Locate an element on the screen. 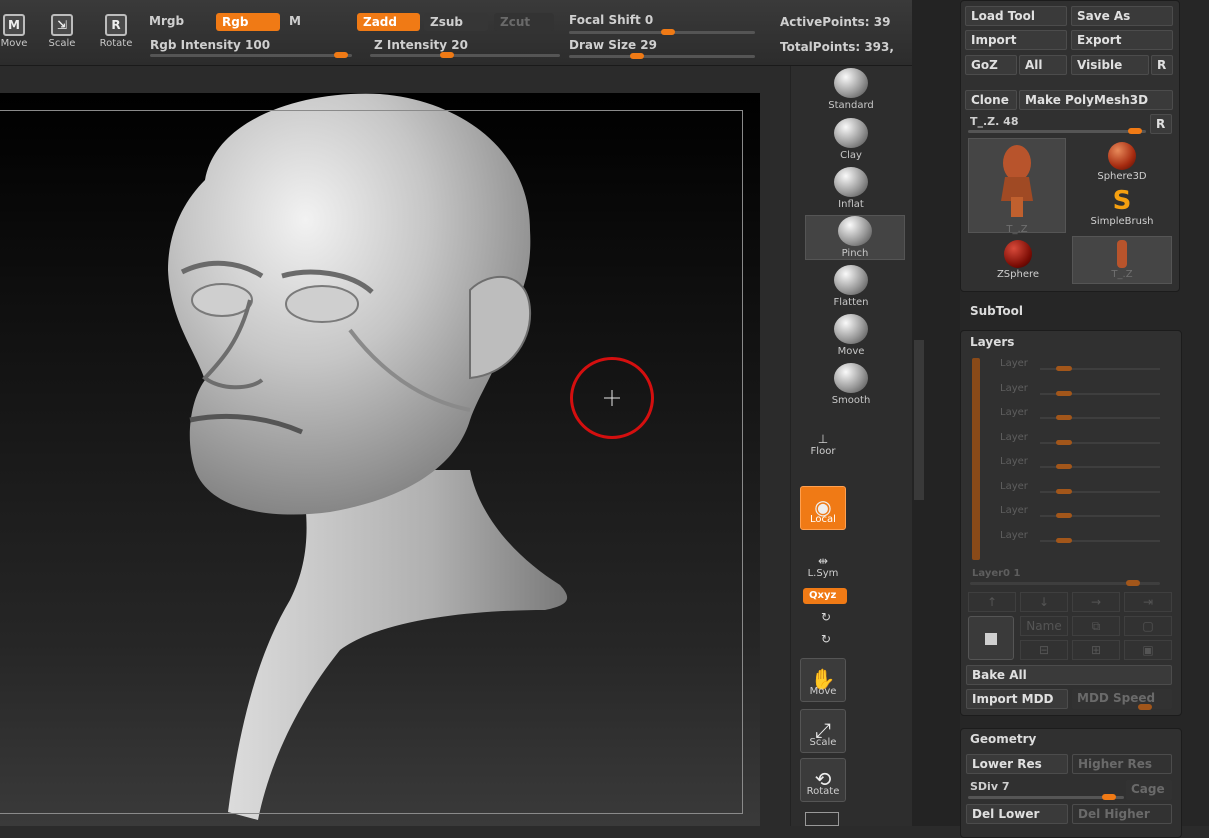  mrgb-button: Mrgb is located at coordinates (166, 21).